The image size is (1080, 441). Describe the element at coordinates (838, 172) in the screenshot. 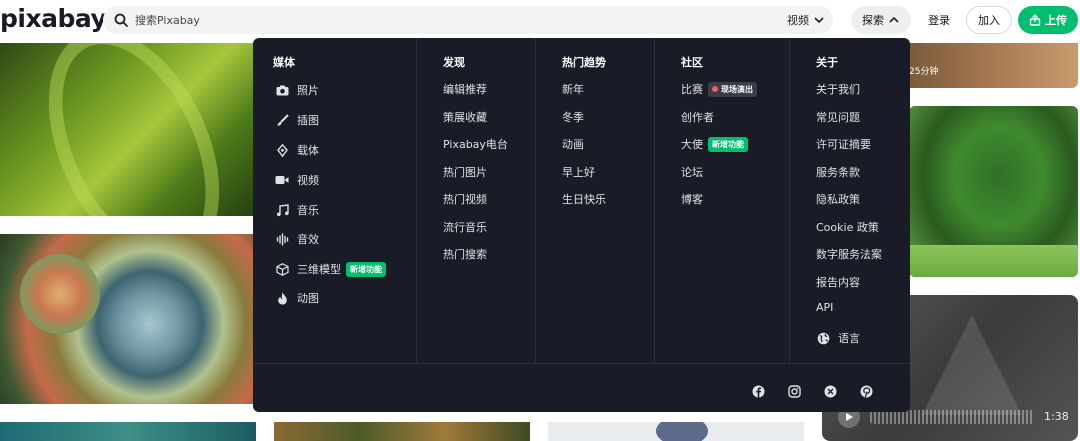

I see `menu-item-terms: 服务条款` at that location.